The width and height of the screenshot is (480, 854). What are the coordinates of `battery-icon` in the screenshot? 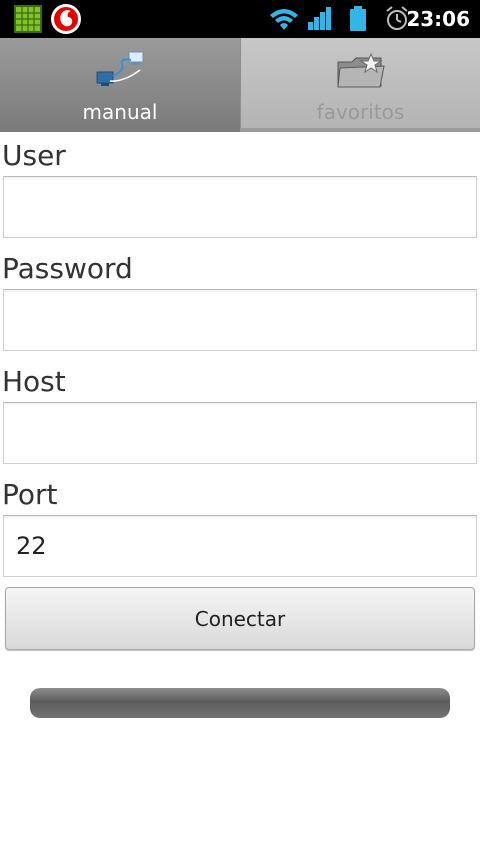 It's located at (358, 18).